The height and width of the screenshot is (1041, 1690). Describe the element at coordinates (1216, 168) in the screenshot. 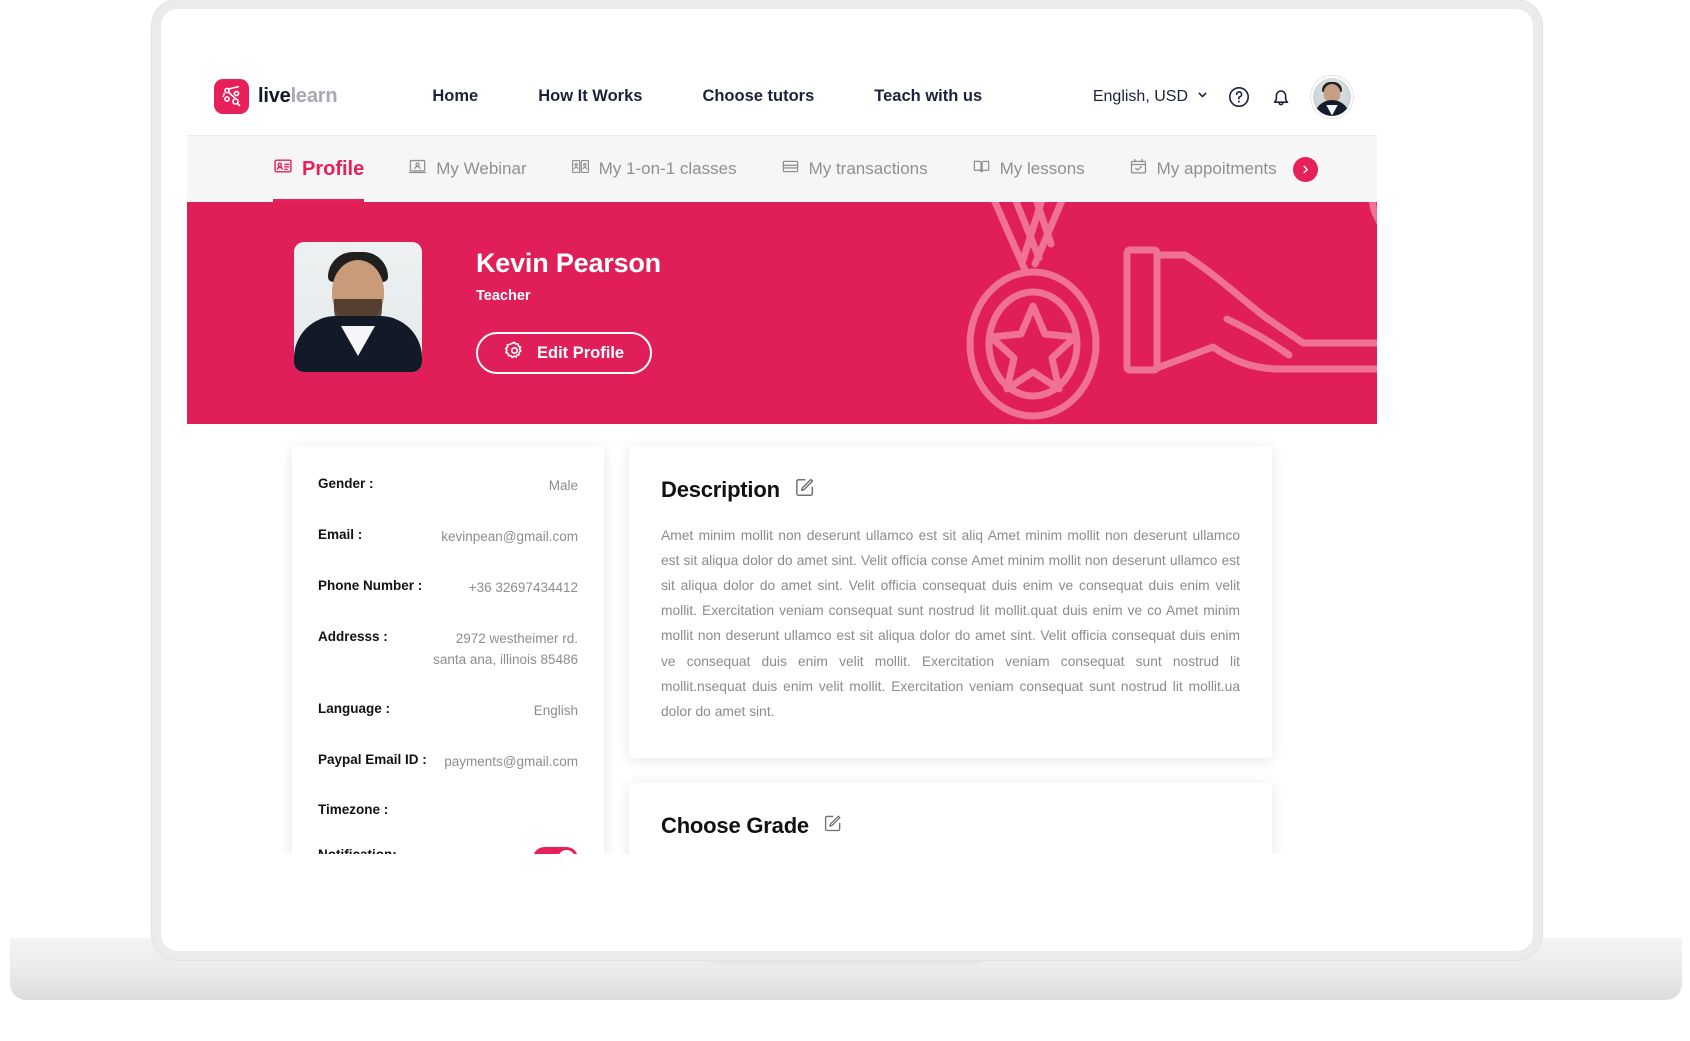

I see `tab-my-appointments-label: My appoitments` at that location.